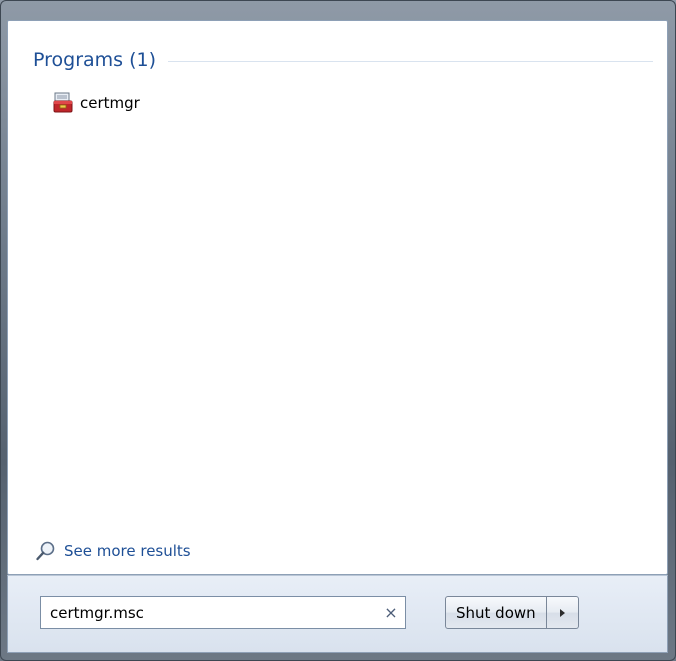 The width and height of the screenshot is (676, 661). What do you see at coordinates (496, 612) in the screenshot?
I see `shutdown-button: Shut down` at bounding box center [496, 612].